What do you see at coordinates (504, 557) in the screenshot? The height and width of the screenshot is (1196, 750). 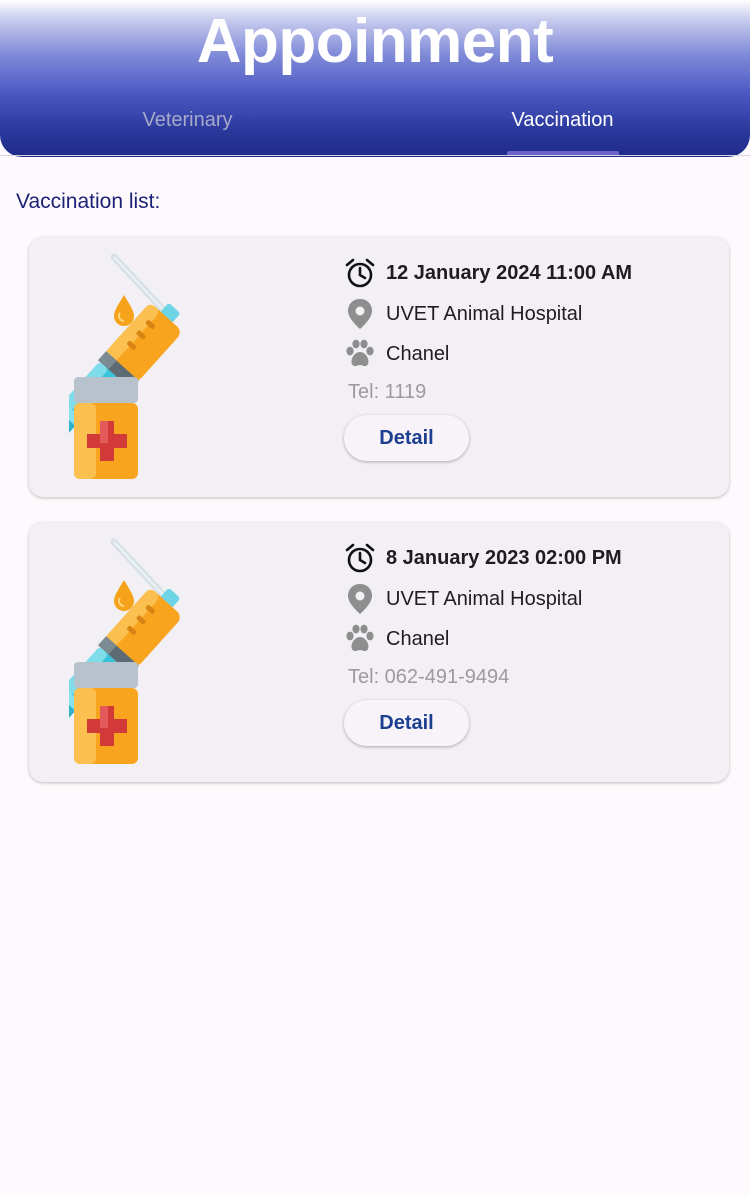 I see `appointment-datetime: 8 January 2023 02:00 PM` at bounding box center [504, 557].